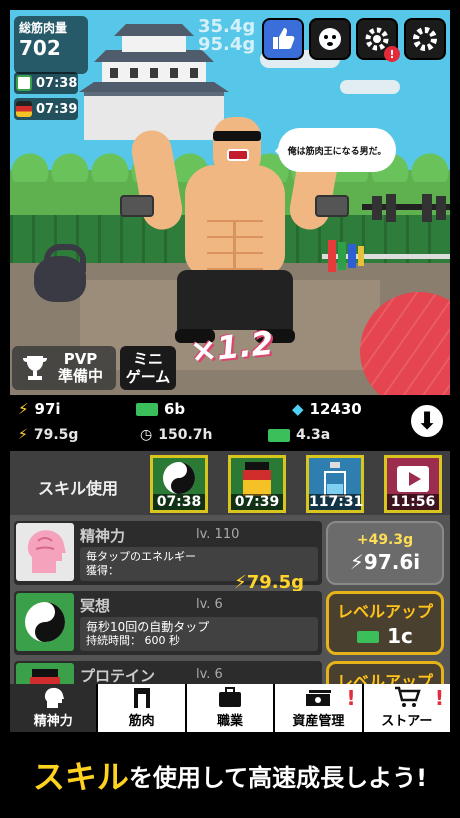  Describe the element at coordinates (392, 54) in the screenshot. I see `alert-badge: !` at that location.